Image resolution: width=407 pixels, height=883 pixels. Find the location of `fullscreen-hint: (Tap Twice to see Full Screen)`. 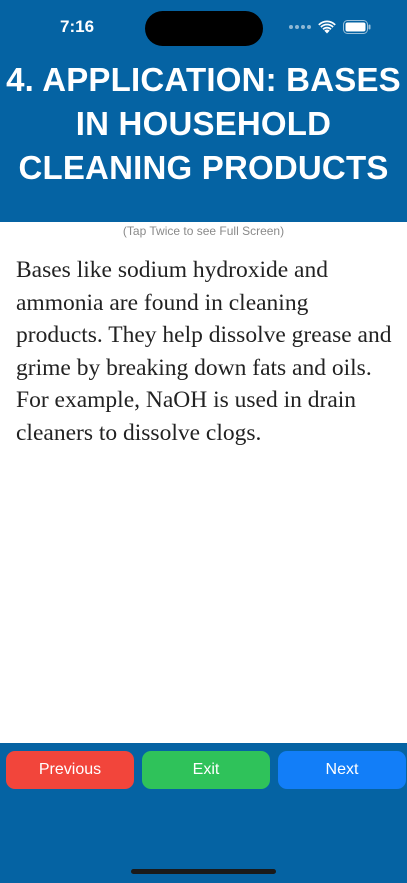

fullscreen-hint: (Tap Twice to see Full Screen) is located at coordinates (203, 231).